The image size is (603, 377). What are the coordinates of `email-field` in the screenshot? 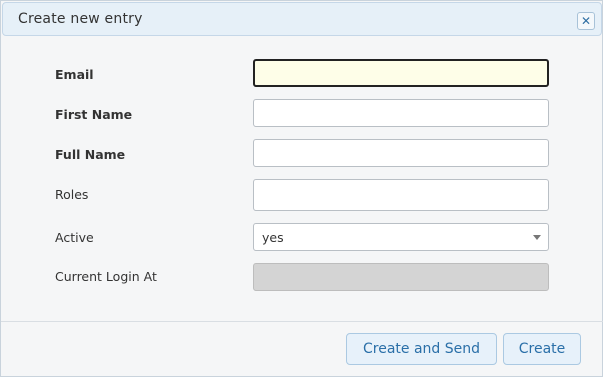 It's located at (401, 73).